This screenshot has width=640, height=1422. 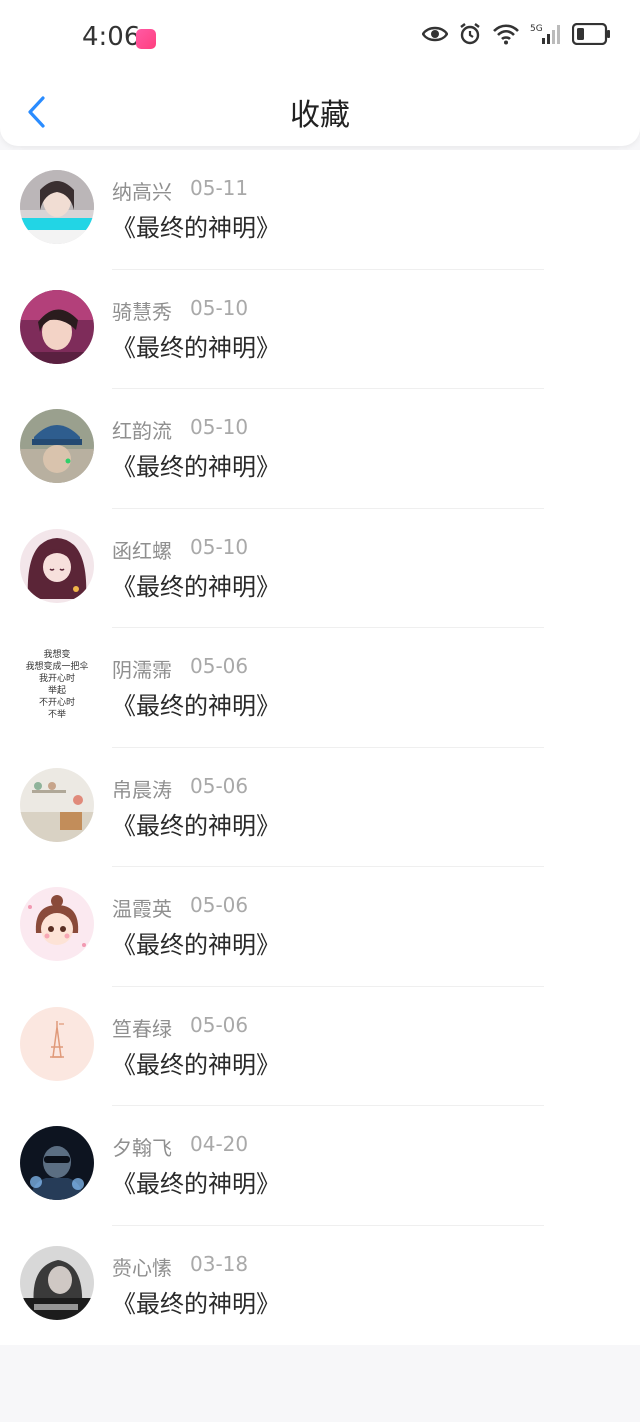 I want to click on top-bar: 4:06 5G 收藏, so click(x=320, y=73).